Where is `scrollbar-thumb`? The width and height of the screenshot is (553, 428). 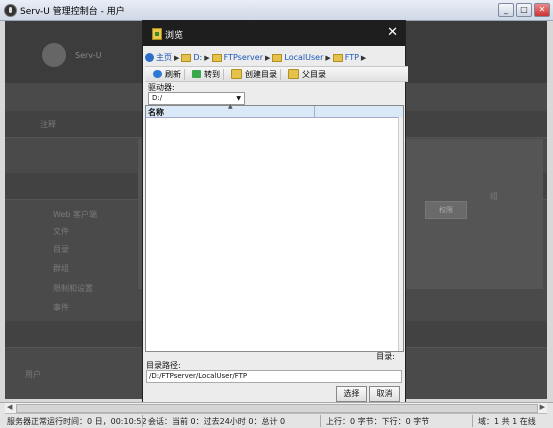
scrollbar-thumb is located at coordinates (277, 408).